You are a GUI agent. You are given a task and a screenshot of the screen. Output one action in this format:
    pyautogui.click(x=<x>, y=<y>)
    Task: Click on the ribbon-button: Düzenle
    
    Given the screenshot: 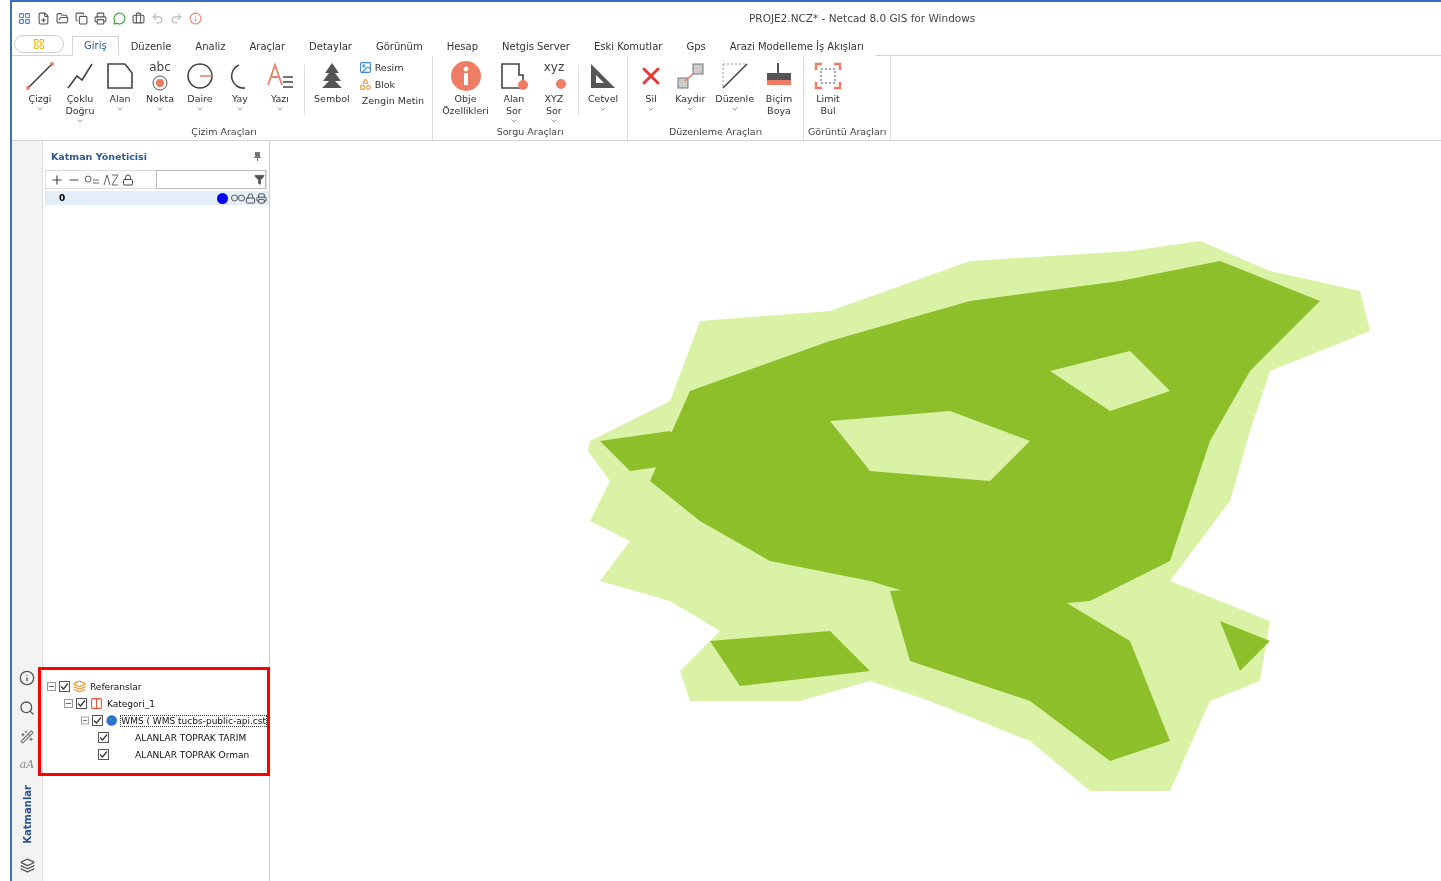 What is the action you would take?
    pyautogui.click(x=734, y=86)
    